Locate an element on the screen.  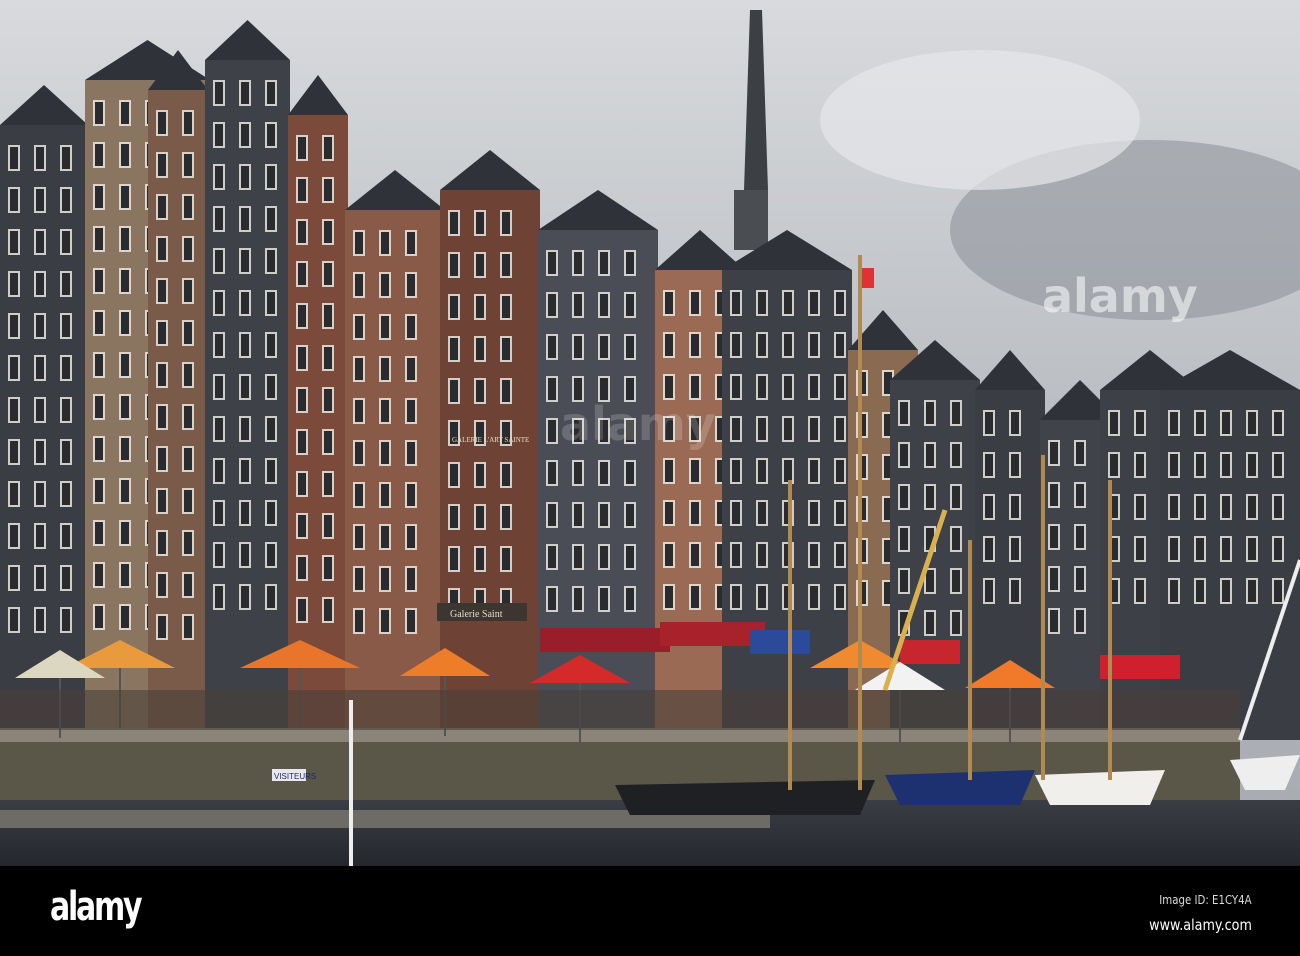
watermark-center: alamy is located at coordinates (638, 424).